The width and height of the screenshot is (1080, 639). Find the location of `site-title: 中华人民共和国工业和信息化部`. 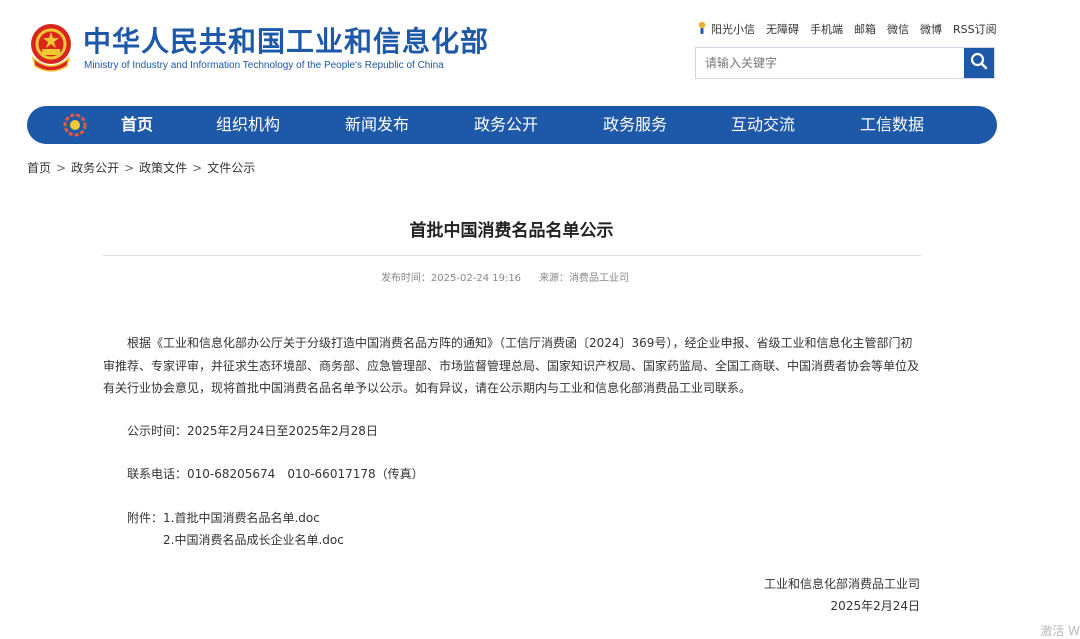

site-title: 中华人民共和国工业和信息化部 is located at coordinates (286, 41).